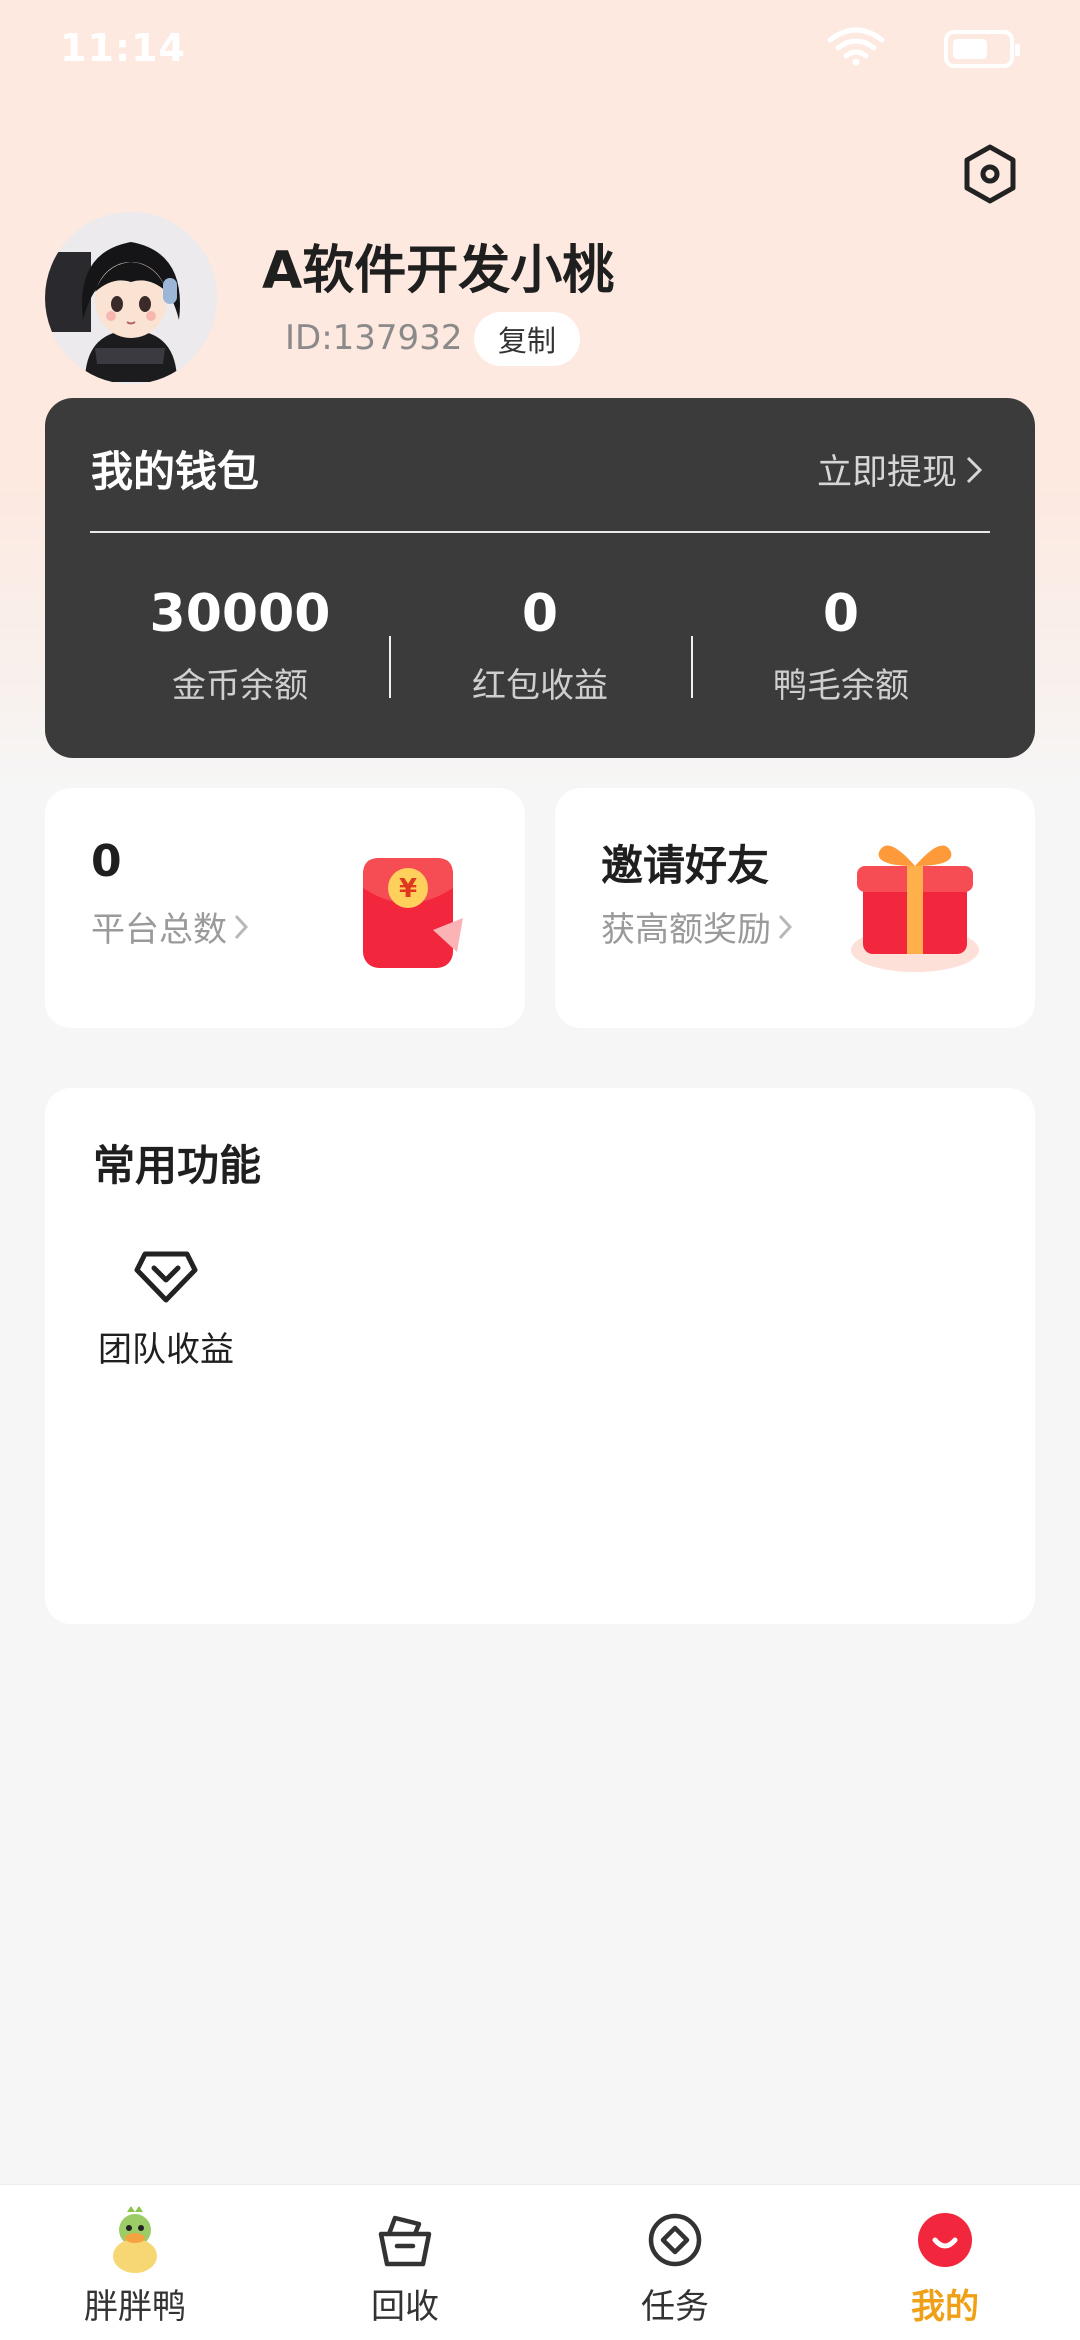 The image size is (1080, 2340). I want to click on red-packet-icon: ¥, so click(410, 913).